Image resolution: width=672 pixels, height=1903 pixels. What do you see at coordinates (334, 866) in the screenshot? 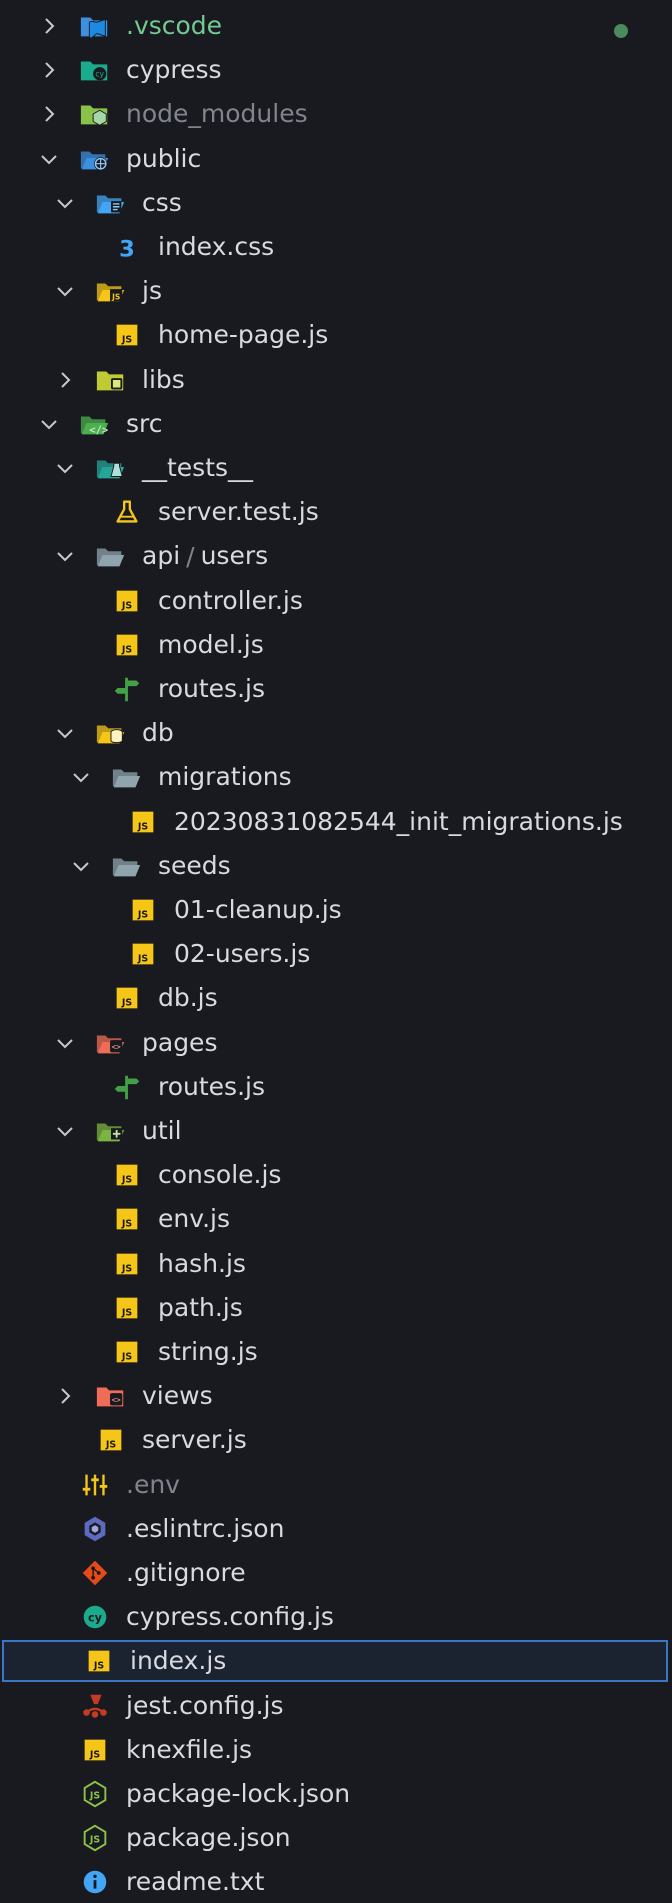
I see `folder-row-seeds: seeds` at bounding box center [334, 866].